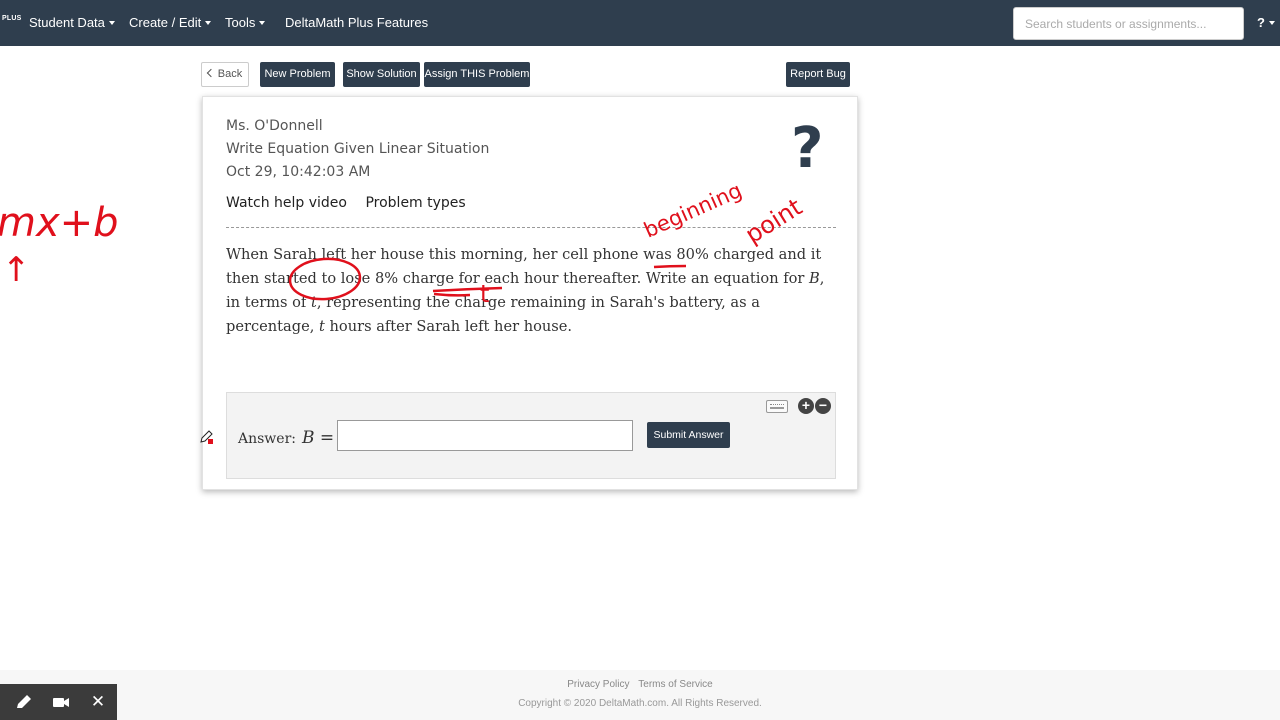 Image resolution: width=1280 pixels, height=720 pixels. What do you see at coordinates (381, 74) in the screenshot?
I see `show-solution-button: Show Solution` at bounding box center [381, 74].